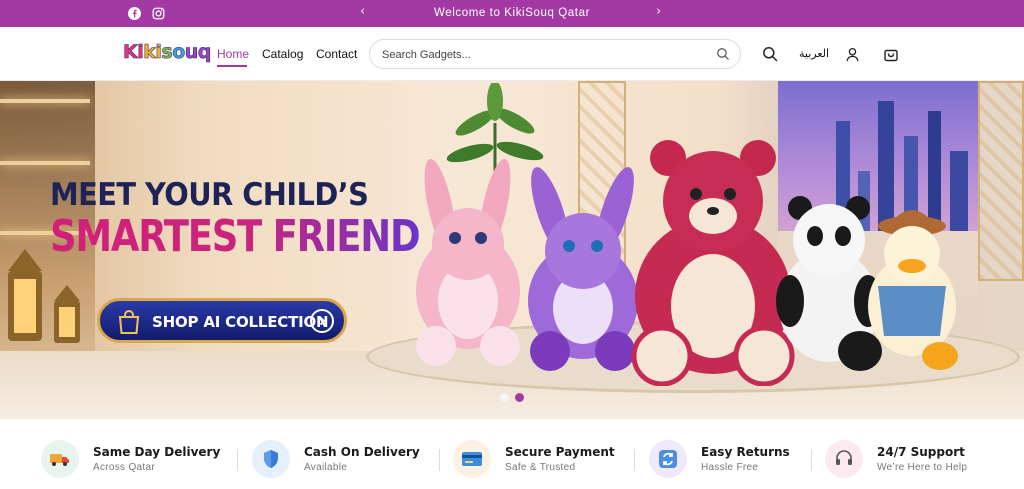  What do you see at coordinates (130, 460) in the screenshot?
I see `feature-same-day-delivery: Same Day Delivery Across Qatar` at bounding box center [130, 460].